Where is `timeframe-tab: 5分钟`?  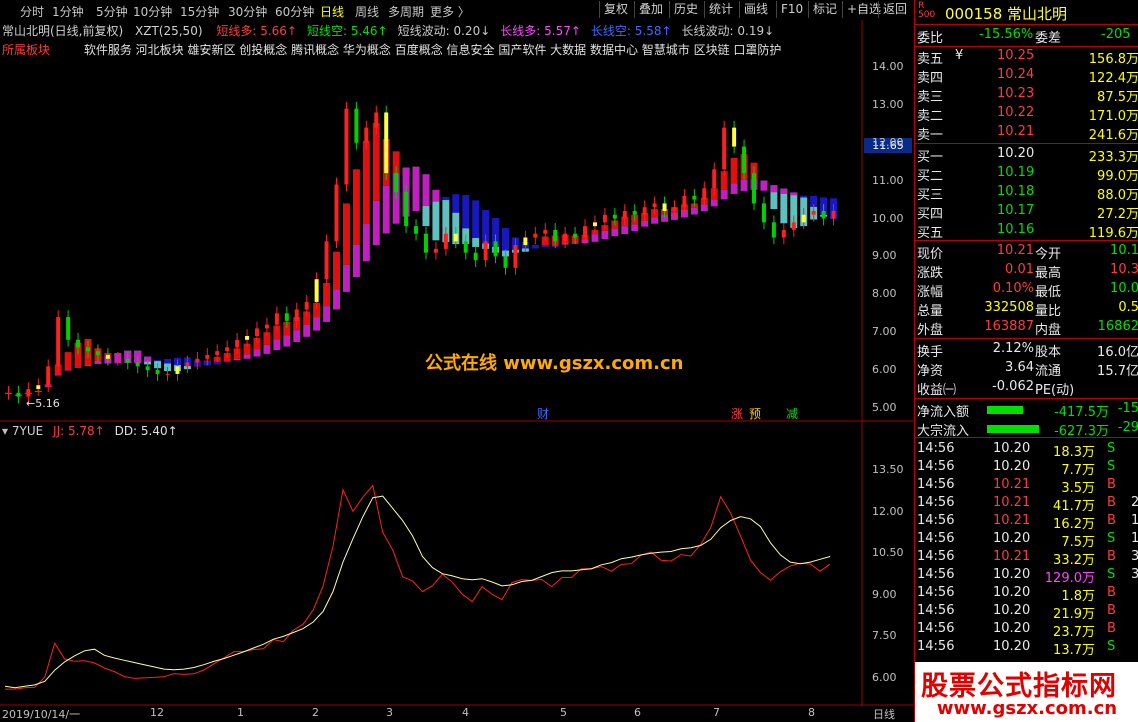
timeframe-tab: 5分钟 is located at coordinates (112, 11).